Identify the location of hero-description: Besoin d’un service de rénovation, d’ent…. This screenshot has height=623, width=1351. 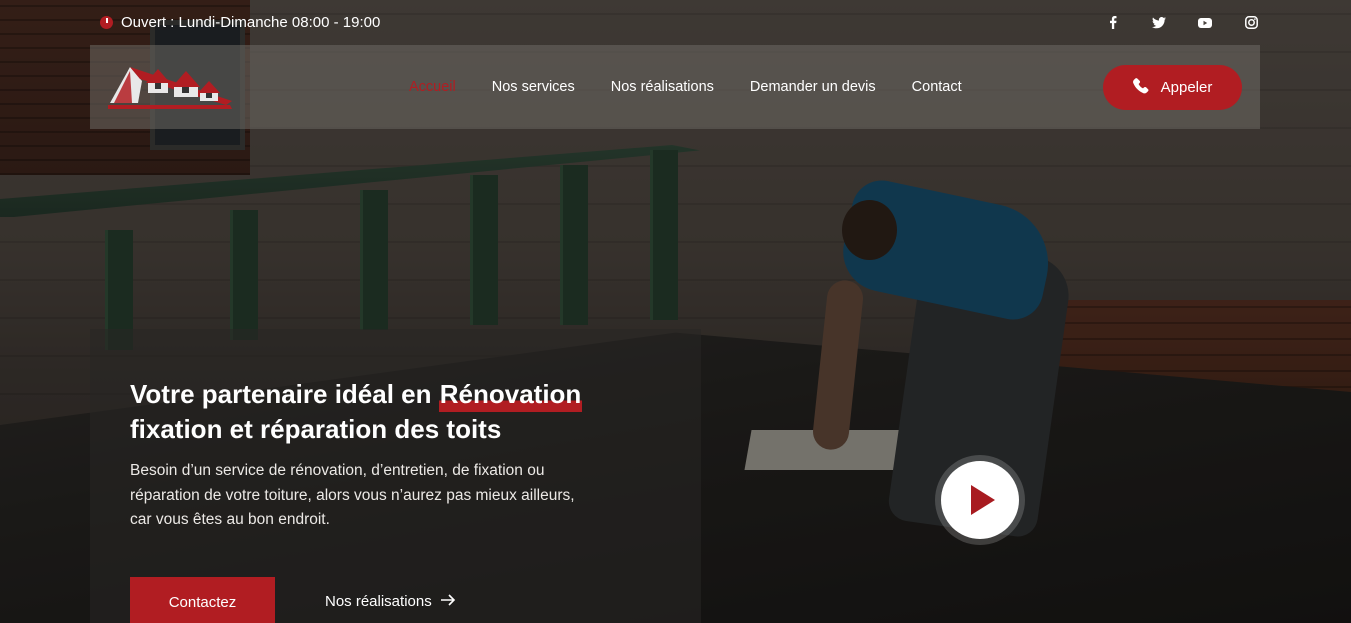
(352, 495).